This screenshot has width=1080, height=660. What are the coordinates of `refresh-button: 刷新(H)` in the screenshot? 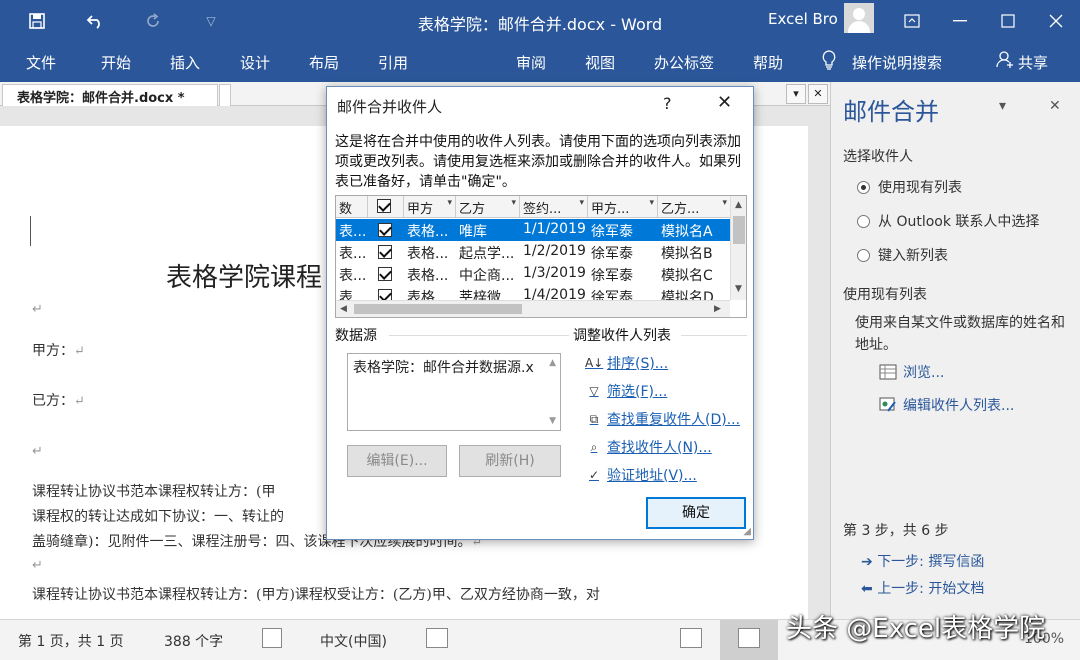 It's located at (510, 461).